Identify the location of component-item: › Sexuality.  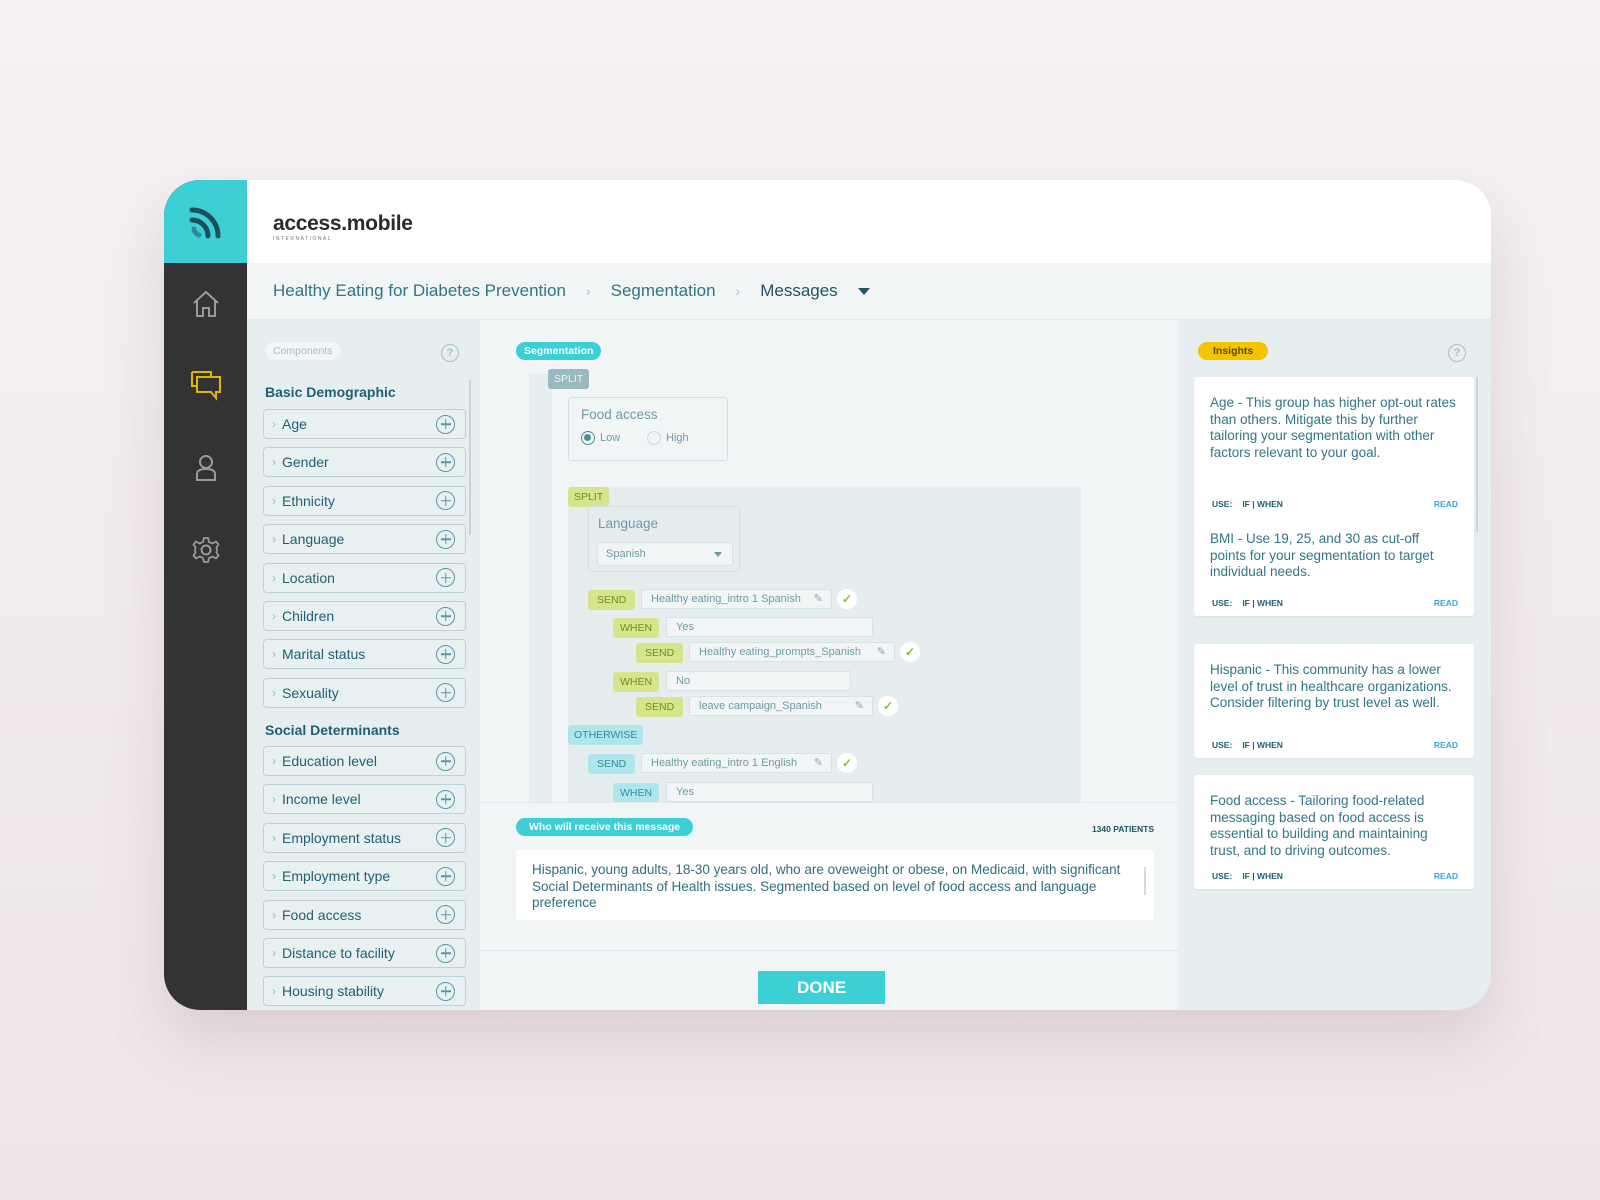
(364, 692).